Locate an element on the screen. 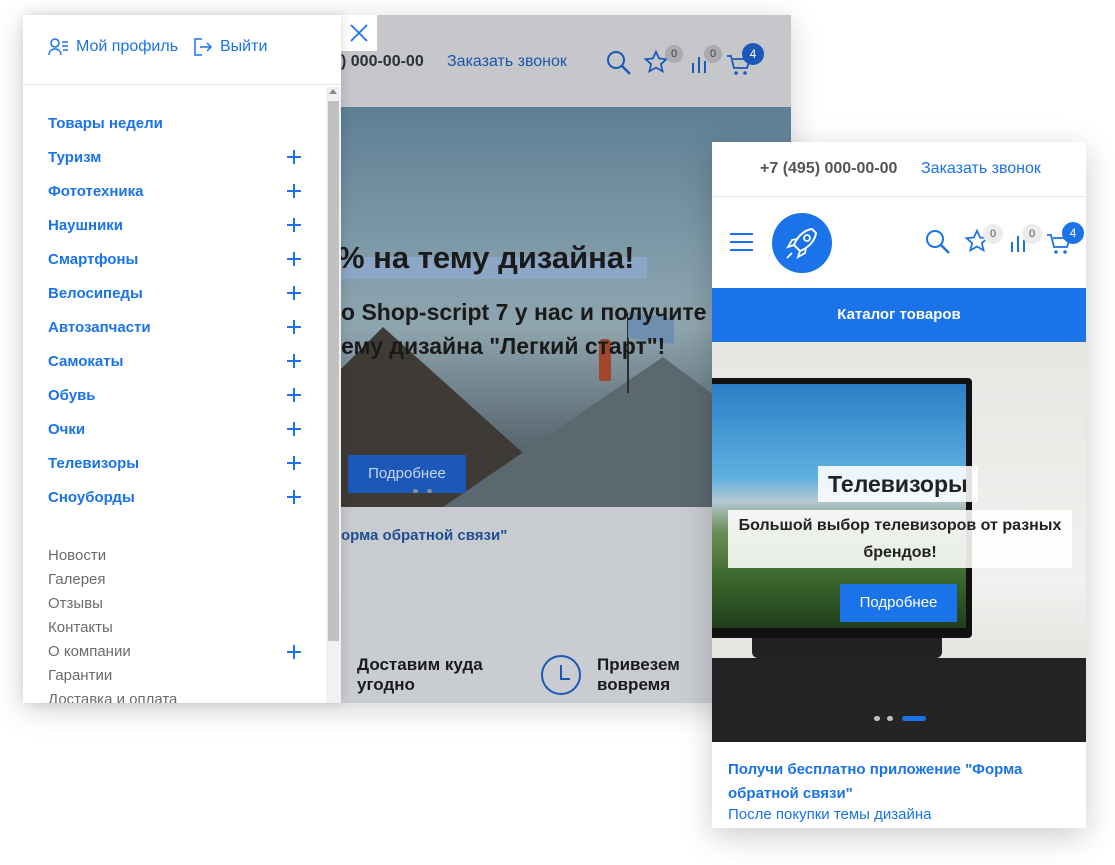 The width and height of the screenshot is (1115, 865). profile-icon is located at coordinates (58, 47).